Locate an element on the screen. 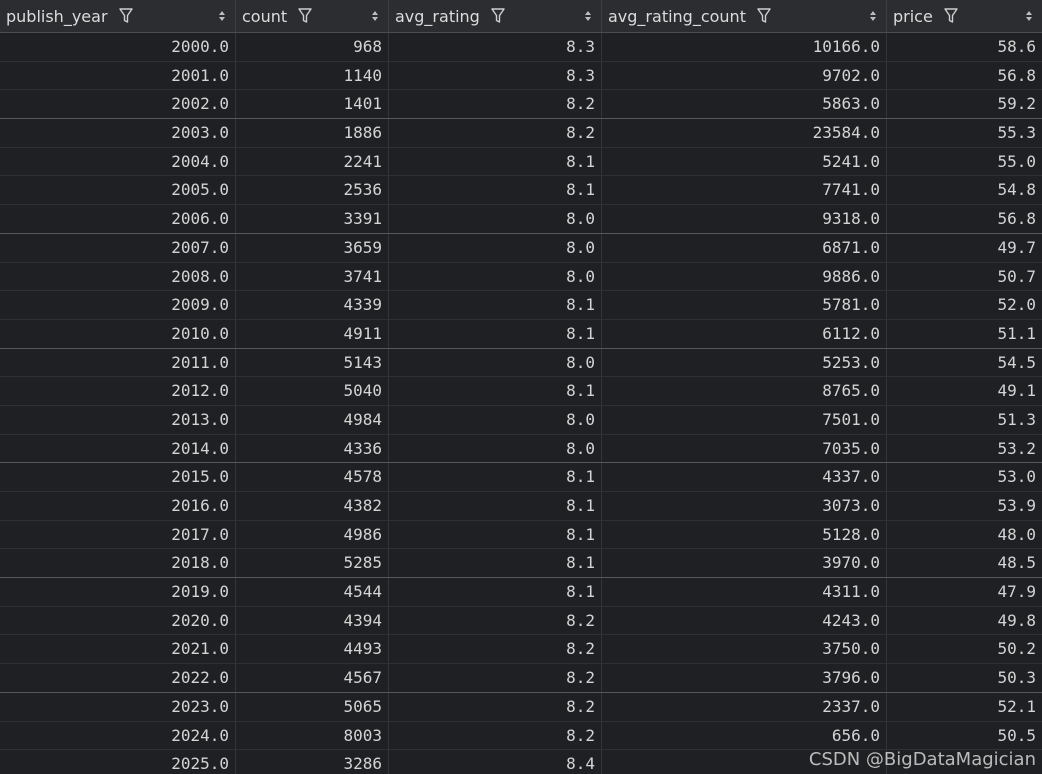  table-row: 2016.0 4382 8.1 3073.0 53.9 is located at coordinates (521, 506).